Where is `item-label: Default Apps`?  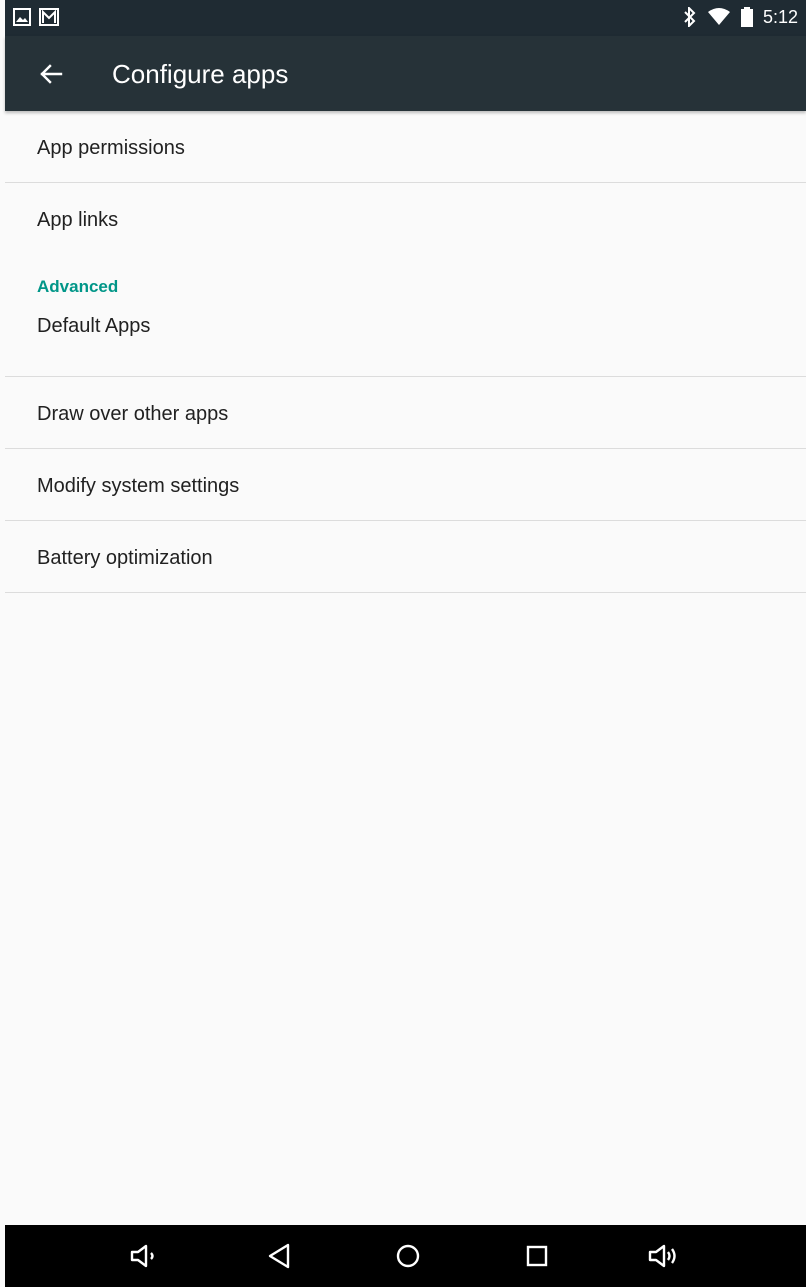 item-label: Default Apps is located at coordinates (94, 326).